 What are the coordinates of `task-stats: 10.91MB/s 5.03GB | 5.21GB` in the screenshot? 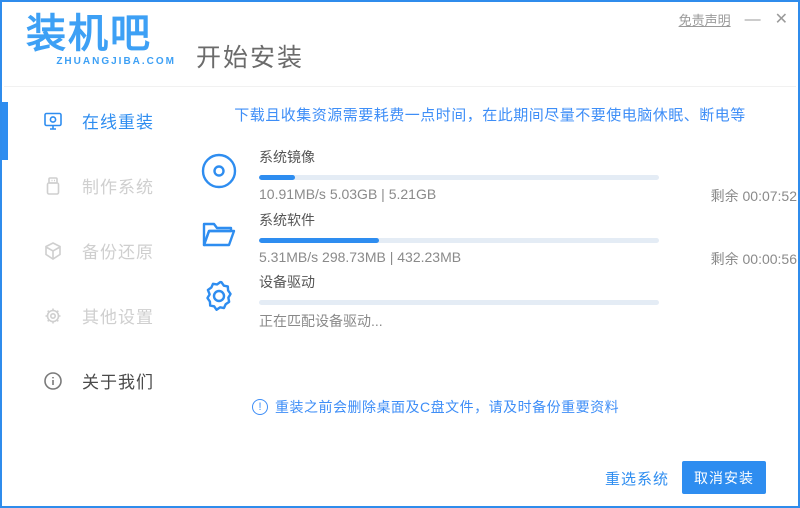 It's located at (348, 194).